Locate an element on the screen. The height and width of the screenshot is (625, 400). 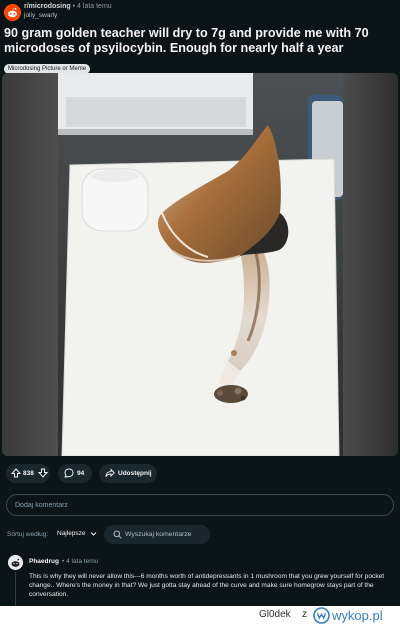
wykop-logo: wykop.pl is located at coordinates (356, 615).